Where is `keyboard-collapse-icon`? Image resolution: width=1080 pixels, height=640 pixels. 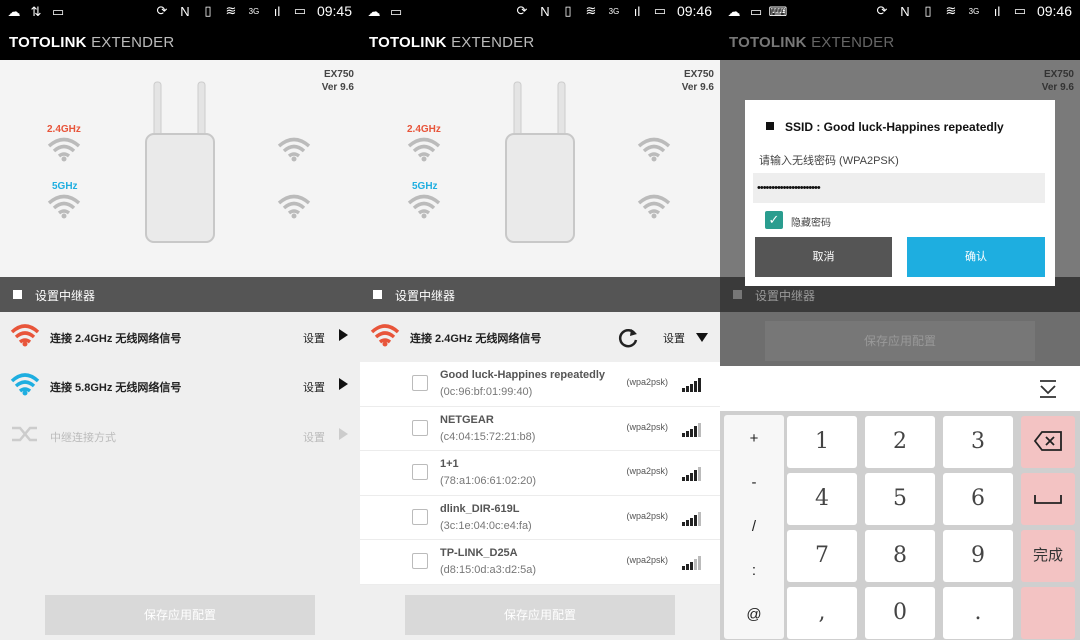 keyboard-collapse-icon is located at coordinates (1048, 389).